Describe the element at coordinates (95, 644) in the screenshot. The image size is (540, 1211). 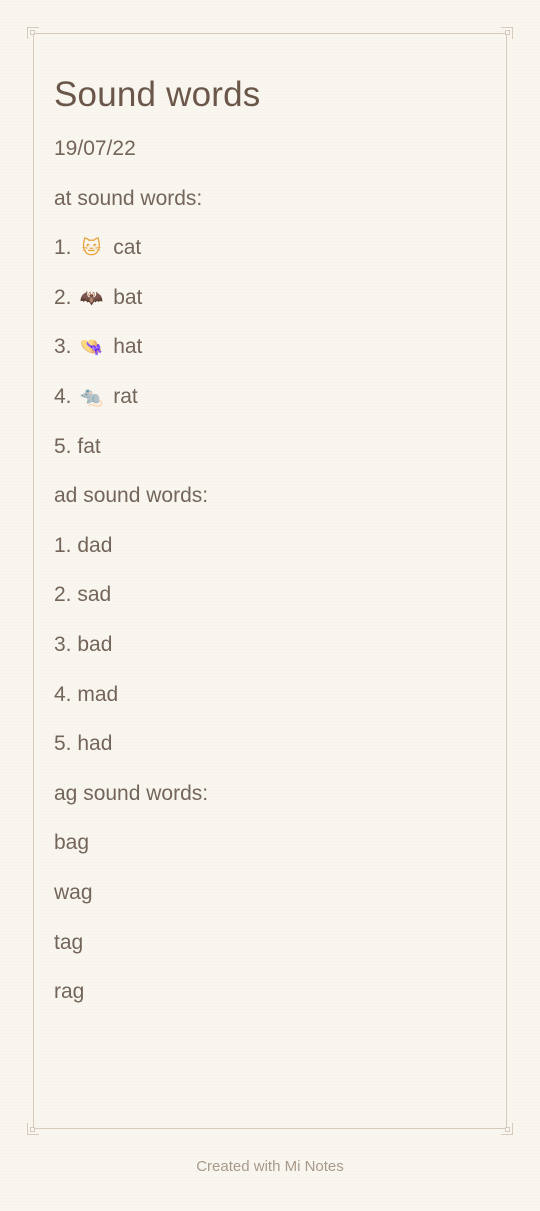
I see `list-word: bad` at that location.